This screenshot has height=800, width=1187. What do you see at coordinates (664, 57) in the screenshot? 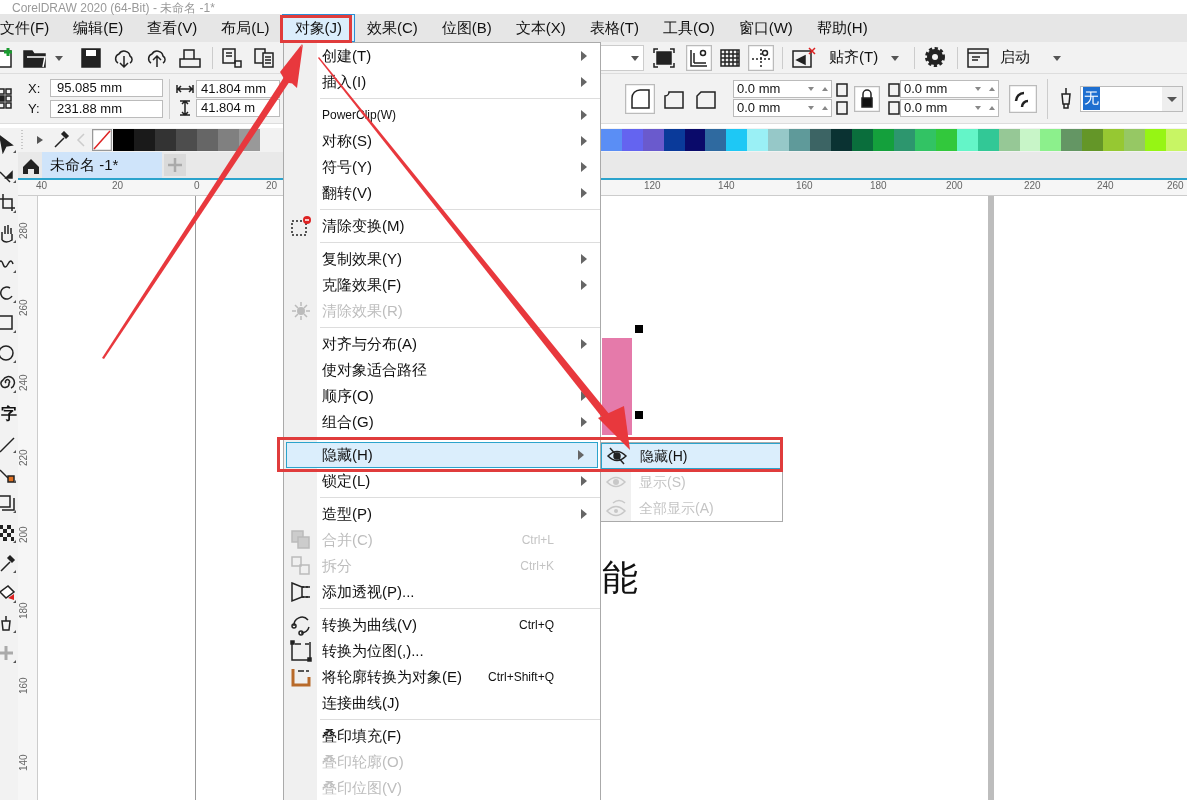
I see `full-screen-icon` at bounding box center [664, 57].